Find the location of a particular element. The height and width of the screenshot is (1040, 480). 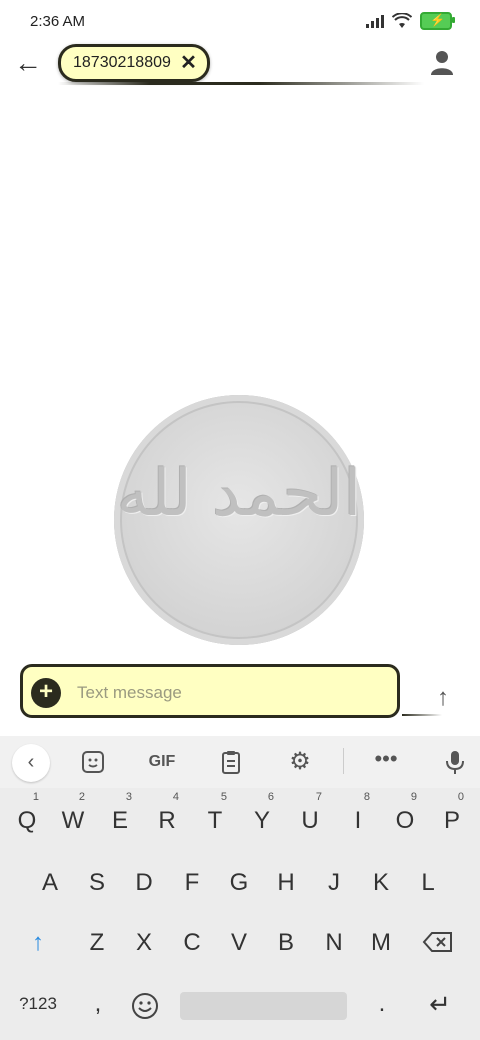

emoji-icon is located at coordinates (145, 1006).